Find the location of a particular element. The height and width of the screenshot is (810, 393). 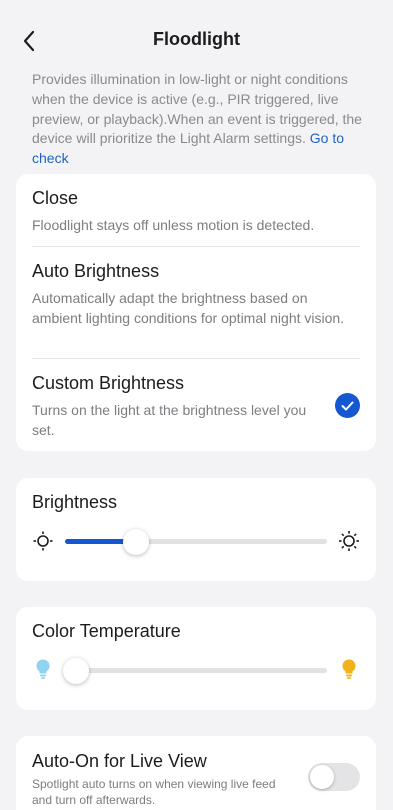

header: Floodlight is located at coordinates (196, 40).